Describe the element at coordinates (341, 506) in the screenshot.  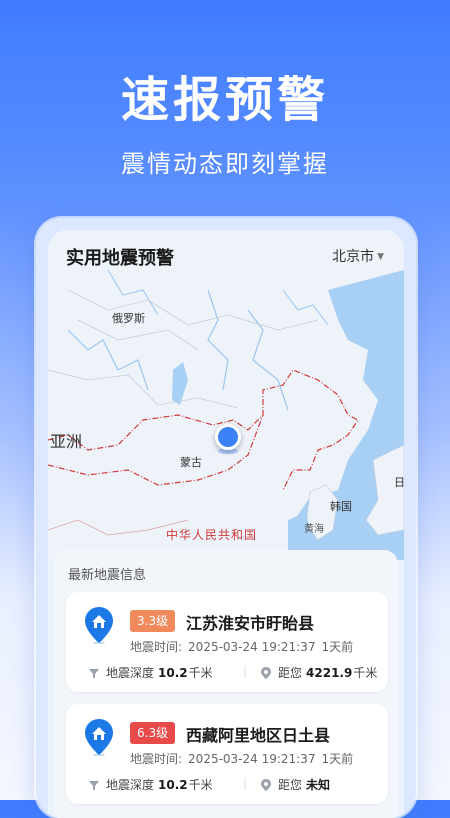
I see `map-label-korea: 韩国` at that location.